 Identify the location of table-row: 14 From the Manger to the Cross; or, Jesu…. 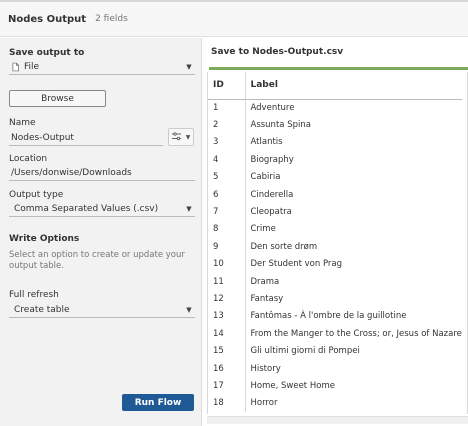
(335, 334).